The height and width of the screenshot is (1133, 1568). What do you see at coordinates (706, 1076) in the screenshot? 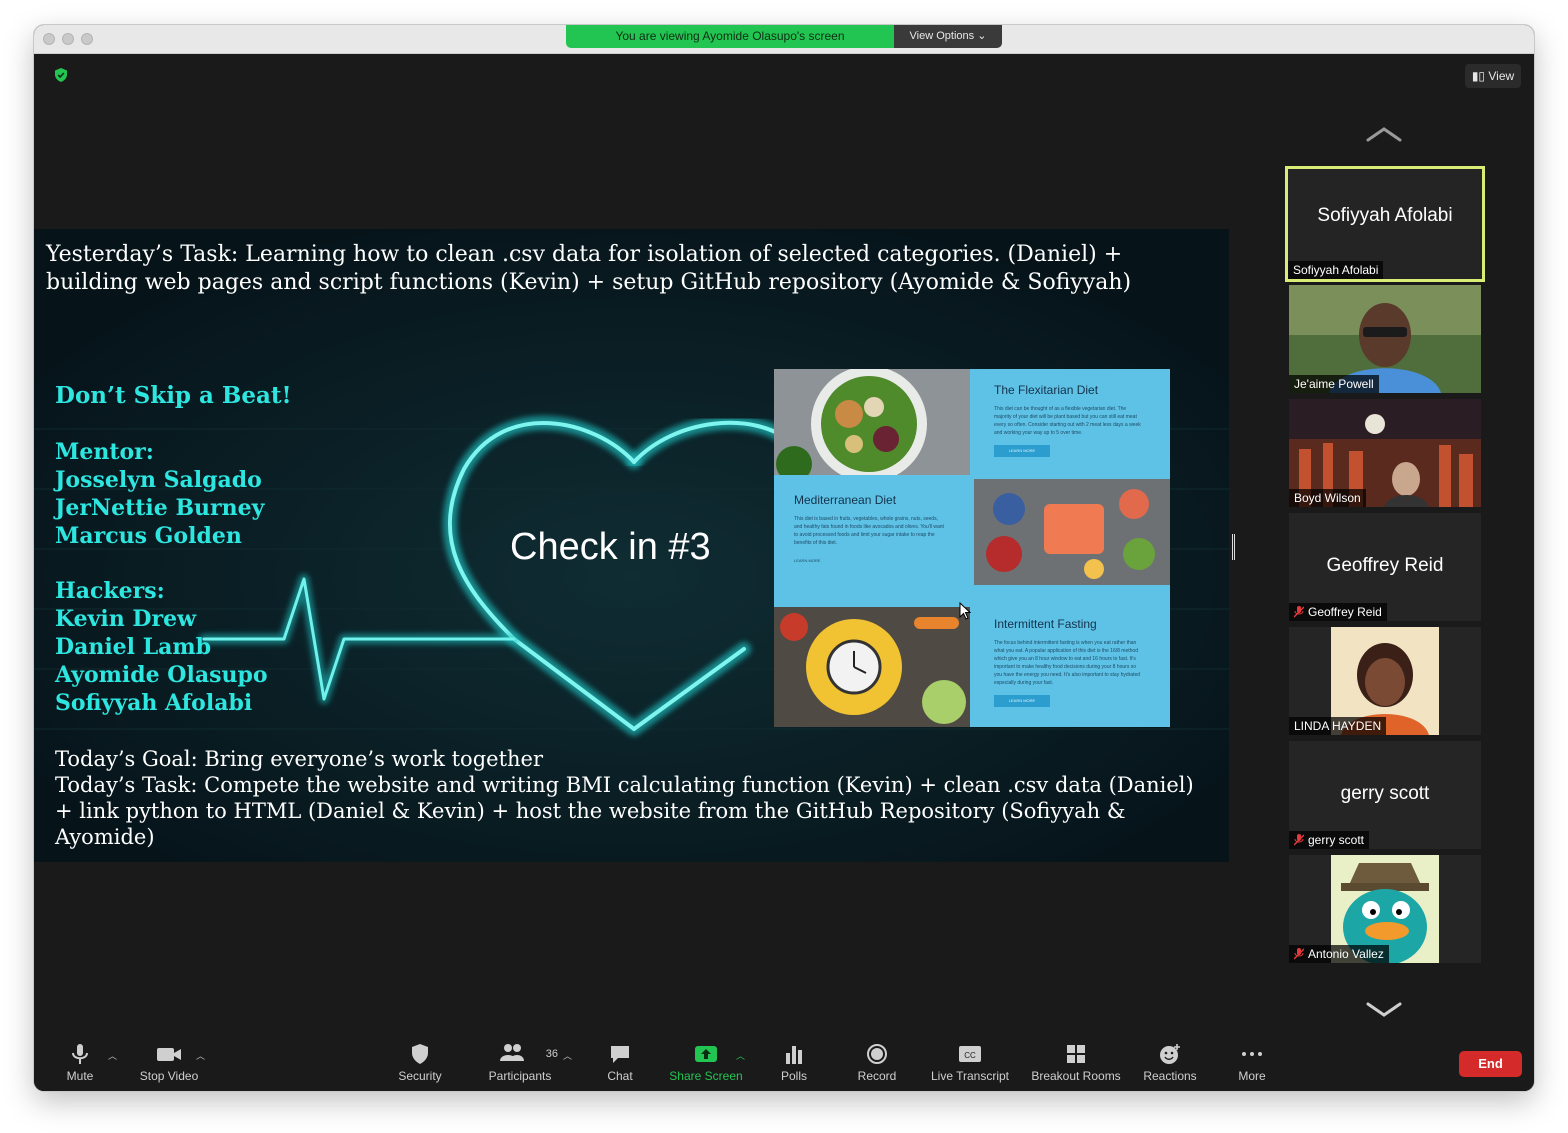
I see `share-screen-label: Share Screen` at bounding box center [706, 1076].